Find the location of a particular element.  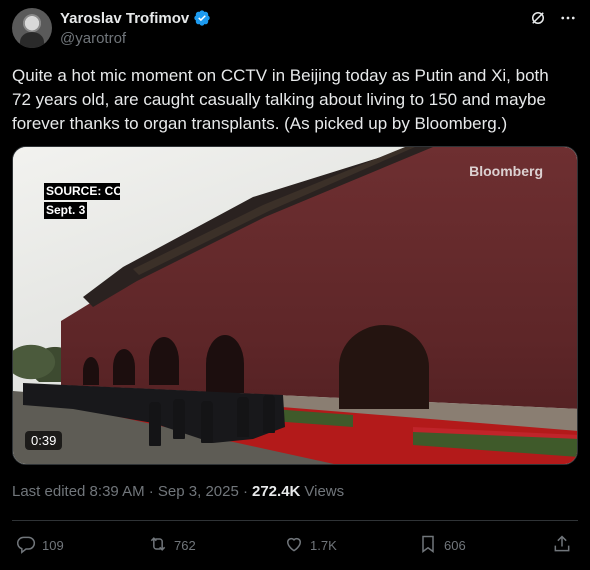

author-name-row: Yaroslav Trofimov is located at coordinates (135, 18).